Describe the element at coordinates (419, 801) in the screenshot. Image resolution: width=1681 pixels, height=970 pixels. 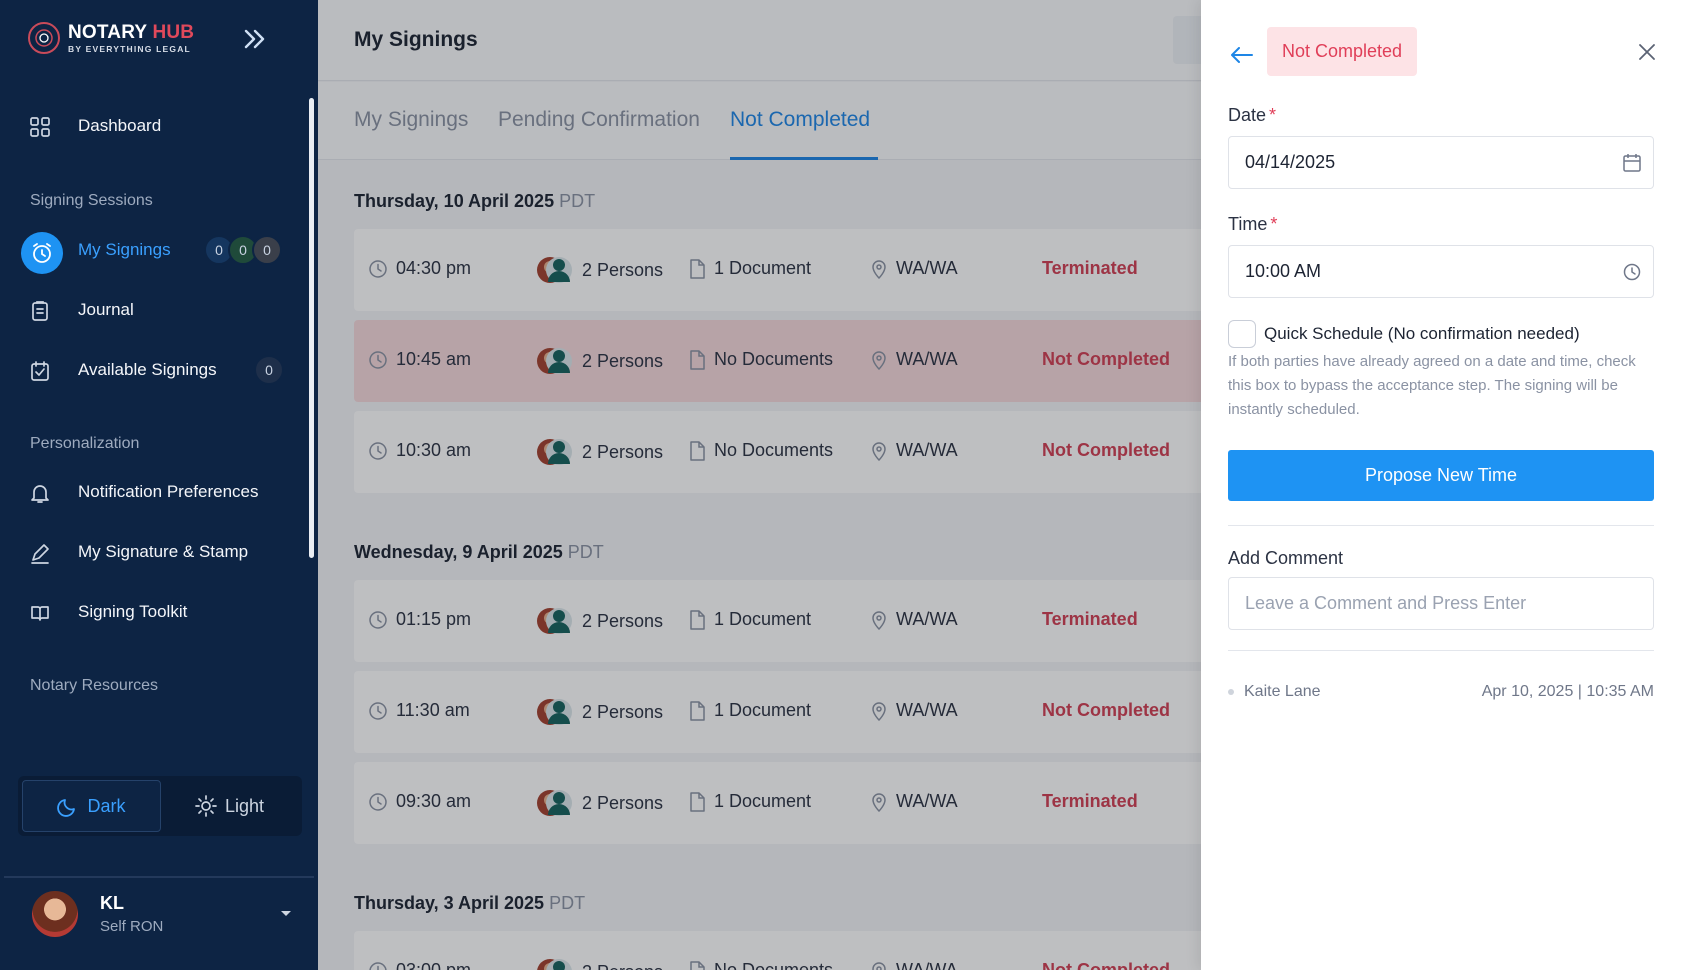
I see `signing-time: 09:30 am` at that location.